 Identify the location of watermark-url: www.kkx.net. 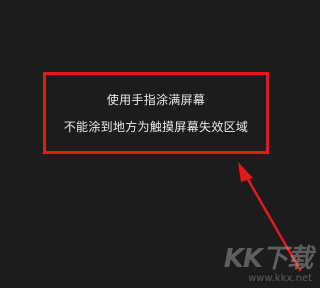
(280, 278).